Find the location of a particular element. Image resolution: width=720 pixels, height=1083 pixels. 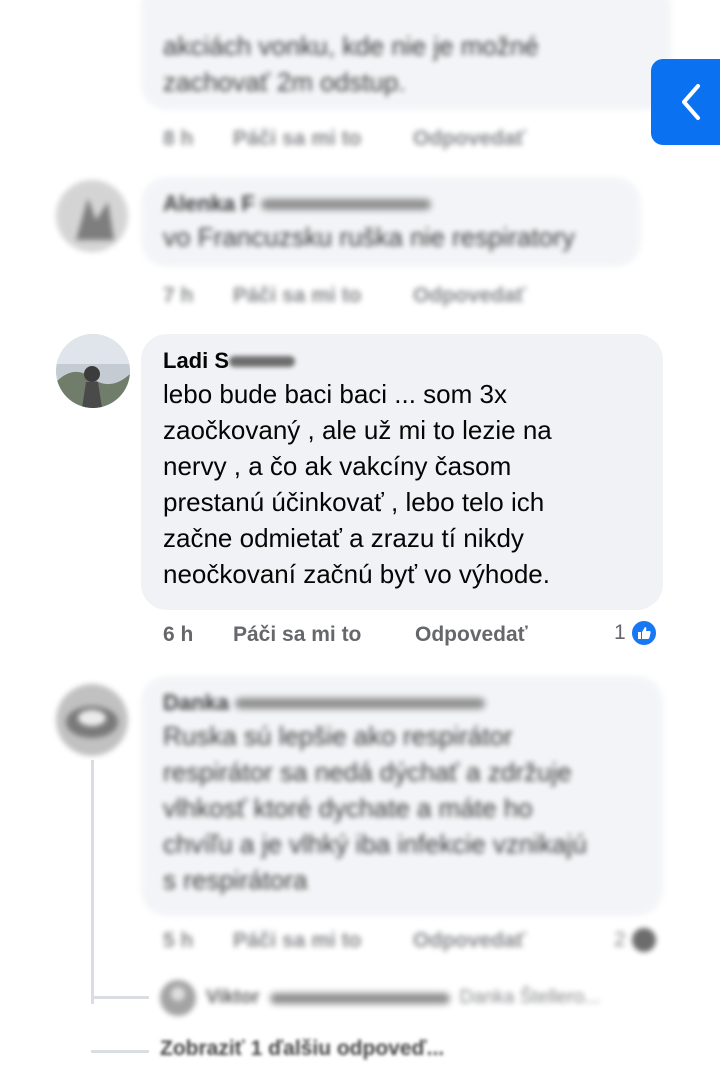

reaction-summary: 2 is located at coordinates (636, 940).